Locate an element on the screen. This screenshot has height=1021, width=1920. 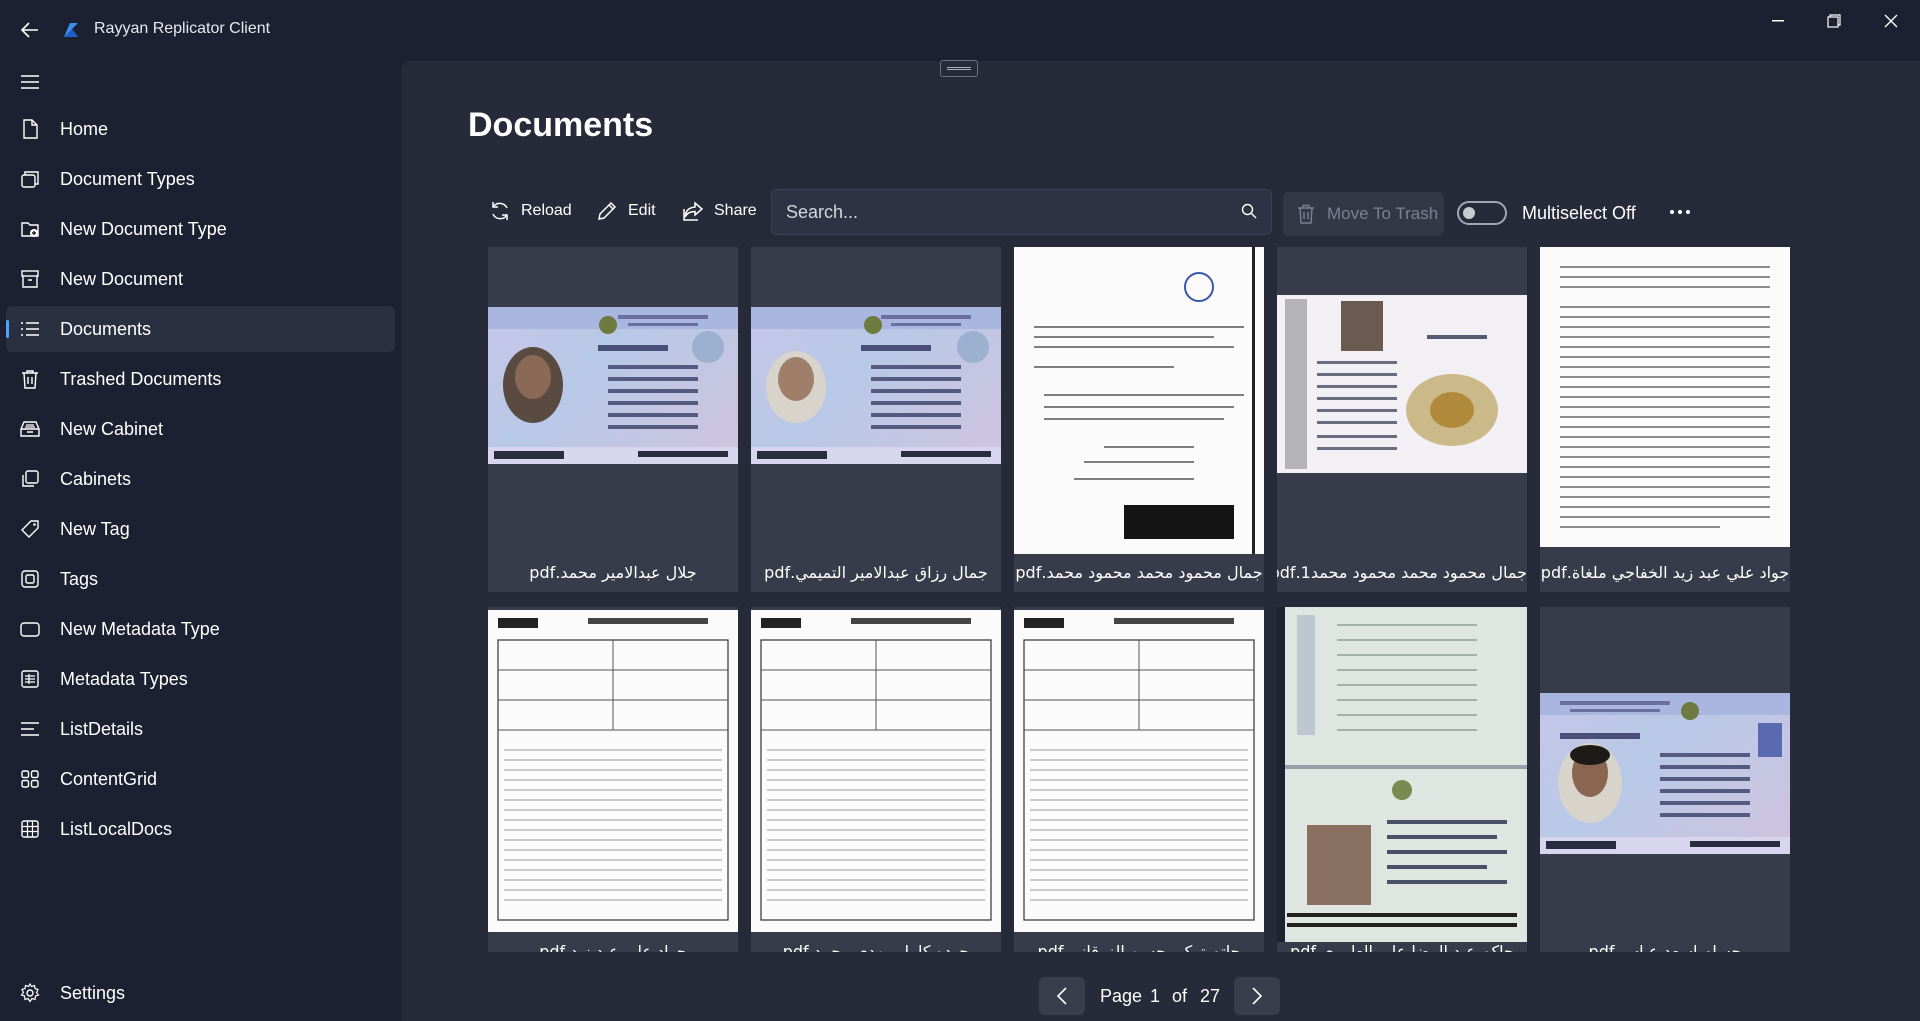
page-title: Documents is located at coordinates (561, 125).